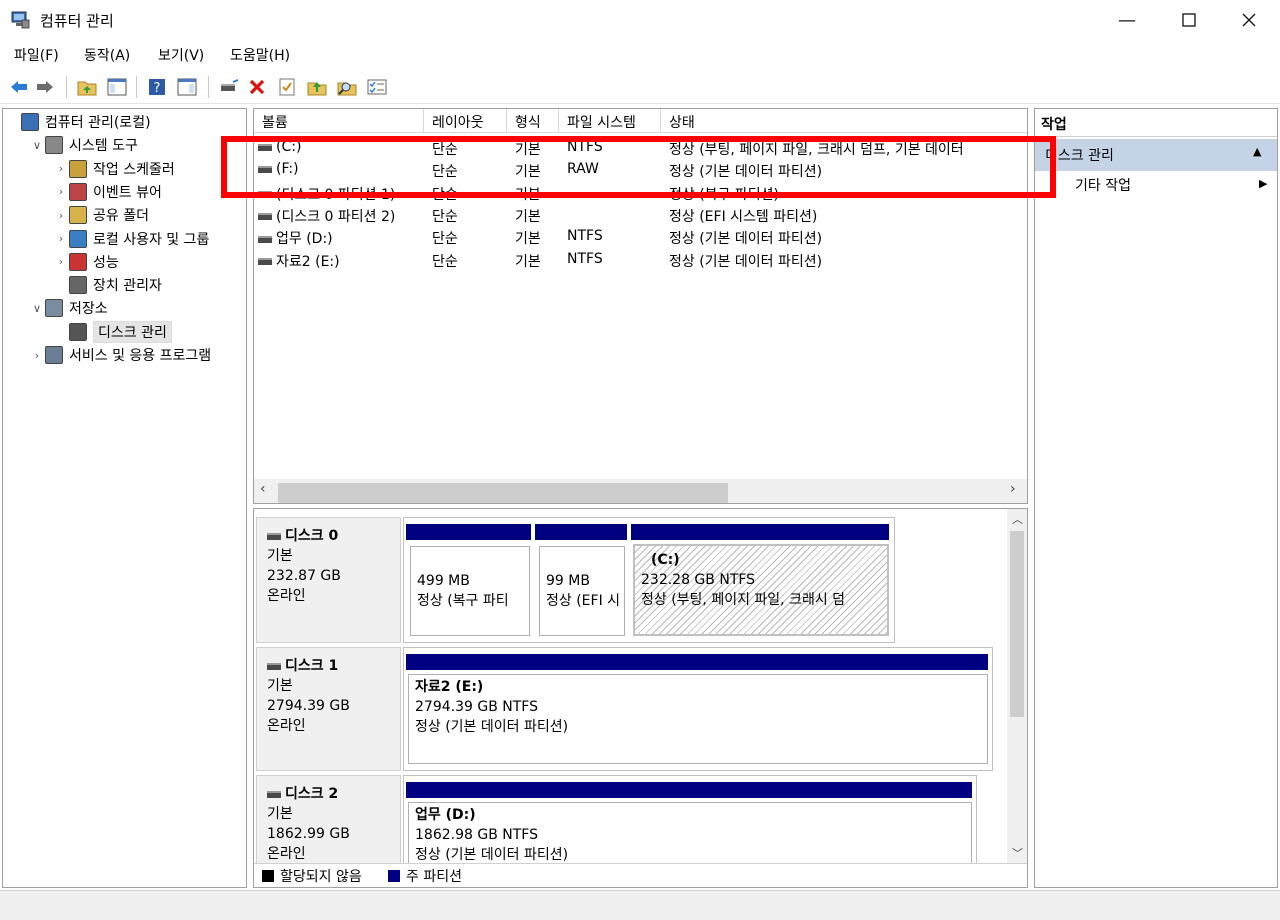 This screenshot has width=1280, height=920. What do you see at coordinates (121, 216) in the screenshot?
I see `tree-item-label: 공유 폴더` at bounding box center [121, 216].